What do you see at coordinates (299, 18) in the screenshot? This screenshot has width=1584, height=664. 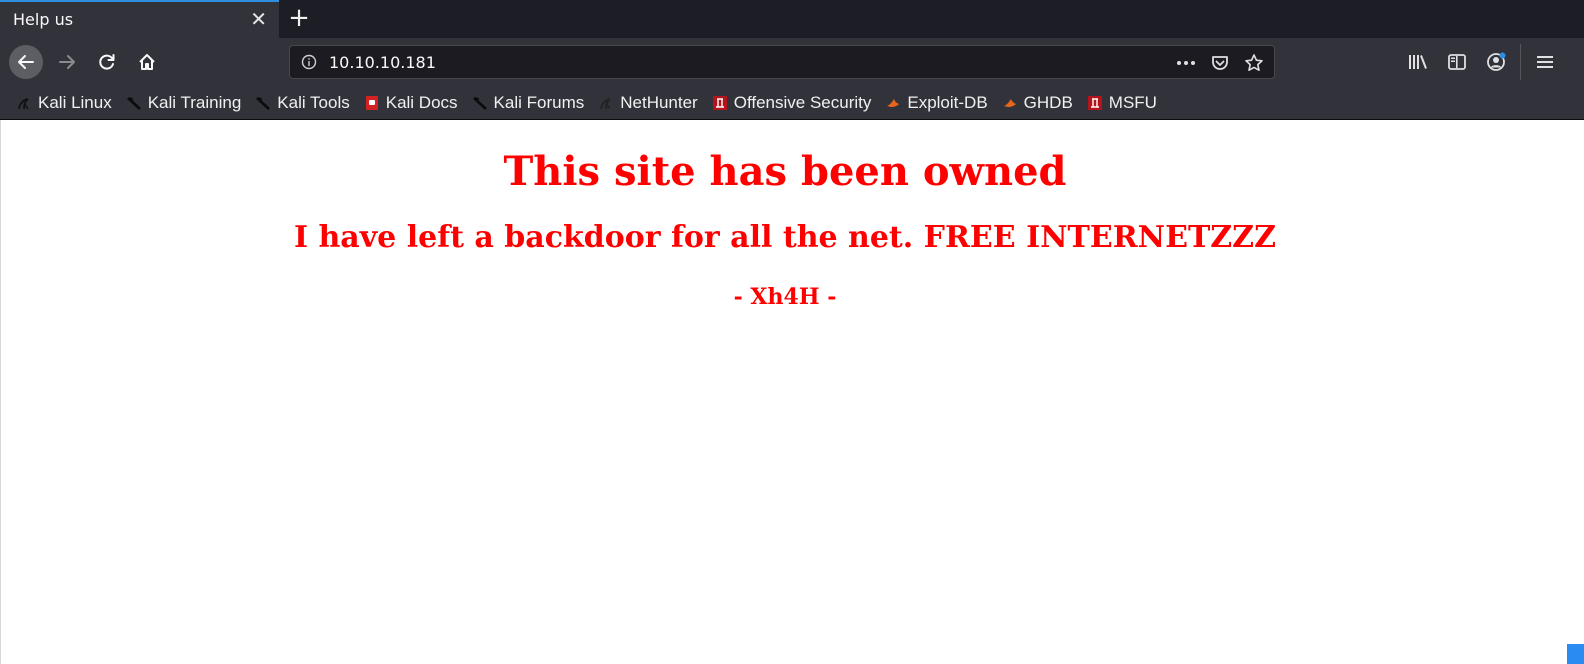 I see `new-tab-button: +` at bounding box center [299, 18].